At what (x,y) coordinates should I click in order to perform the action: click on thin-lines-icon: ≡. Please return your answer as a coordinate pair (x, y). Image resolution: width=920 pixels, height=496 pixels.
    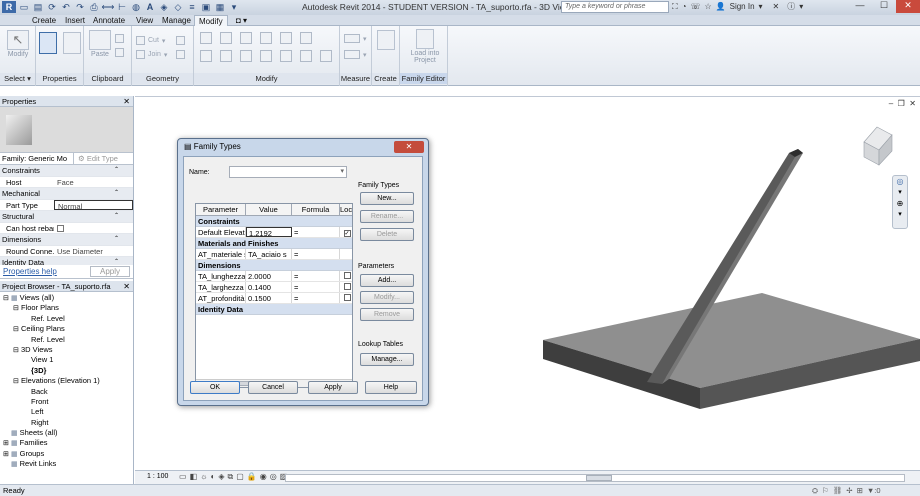
    Looking at the image, I should click on (192, 7).